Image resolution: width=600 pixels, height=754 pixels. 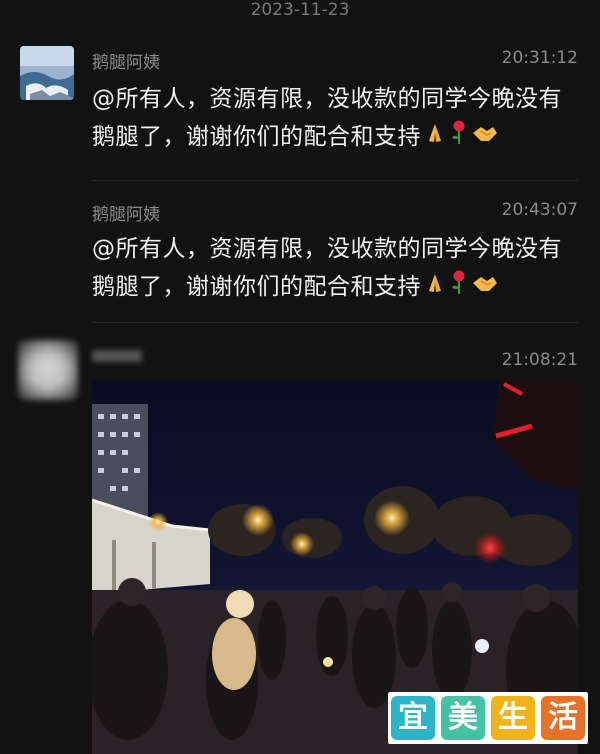 What do you see at coordinates (539, 58) in the screenshot?
I see `message-time: 20:31:12` at bounding box center [539, 58].